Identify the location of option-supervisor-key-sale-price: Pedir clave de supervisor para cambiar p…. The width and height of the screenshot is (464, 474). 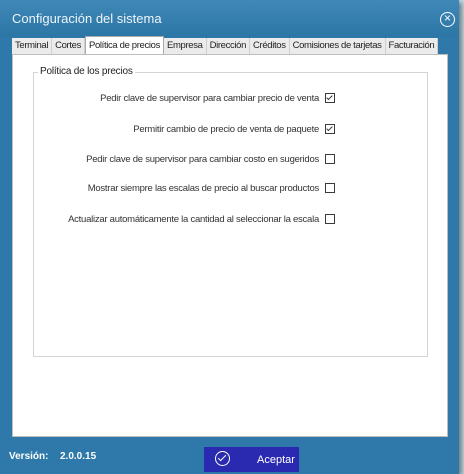
(217, 98).